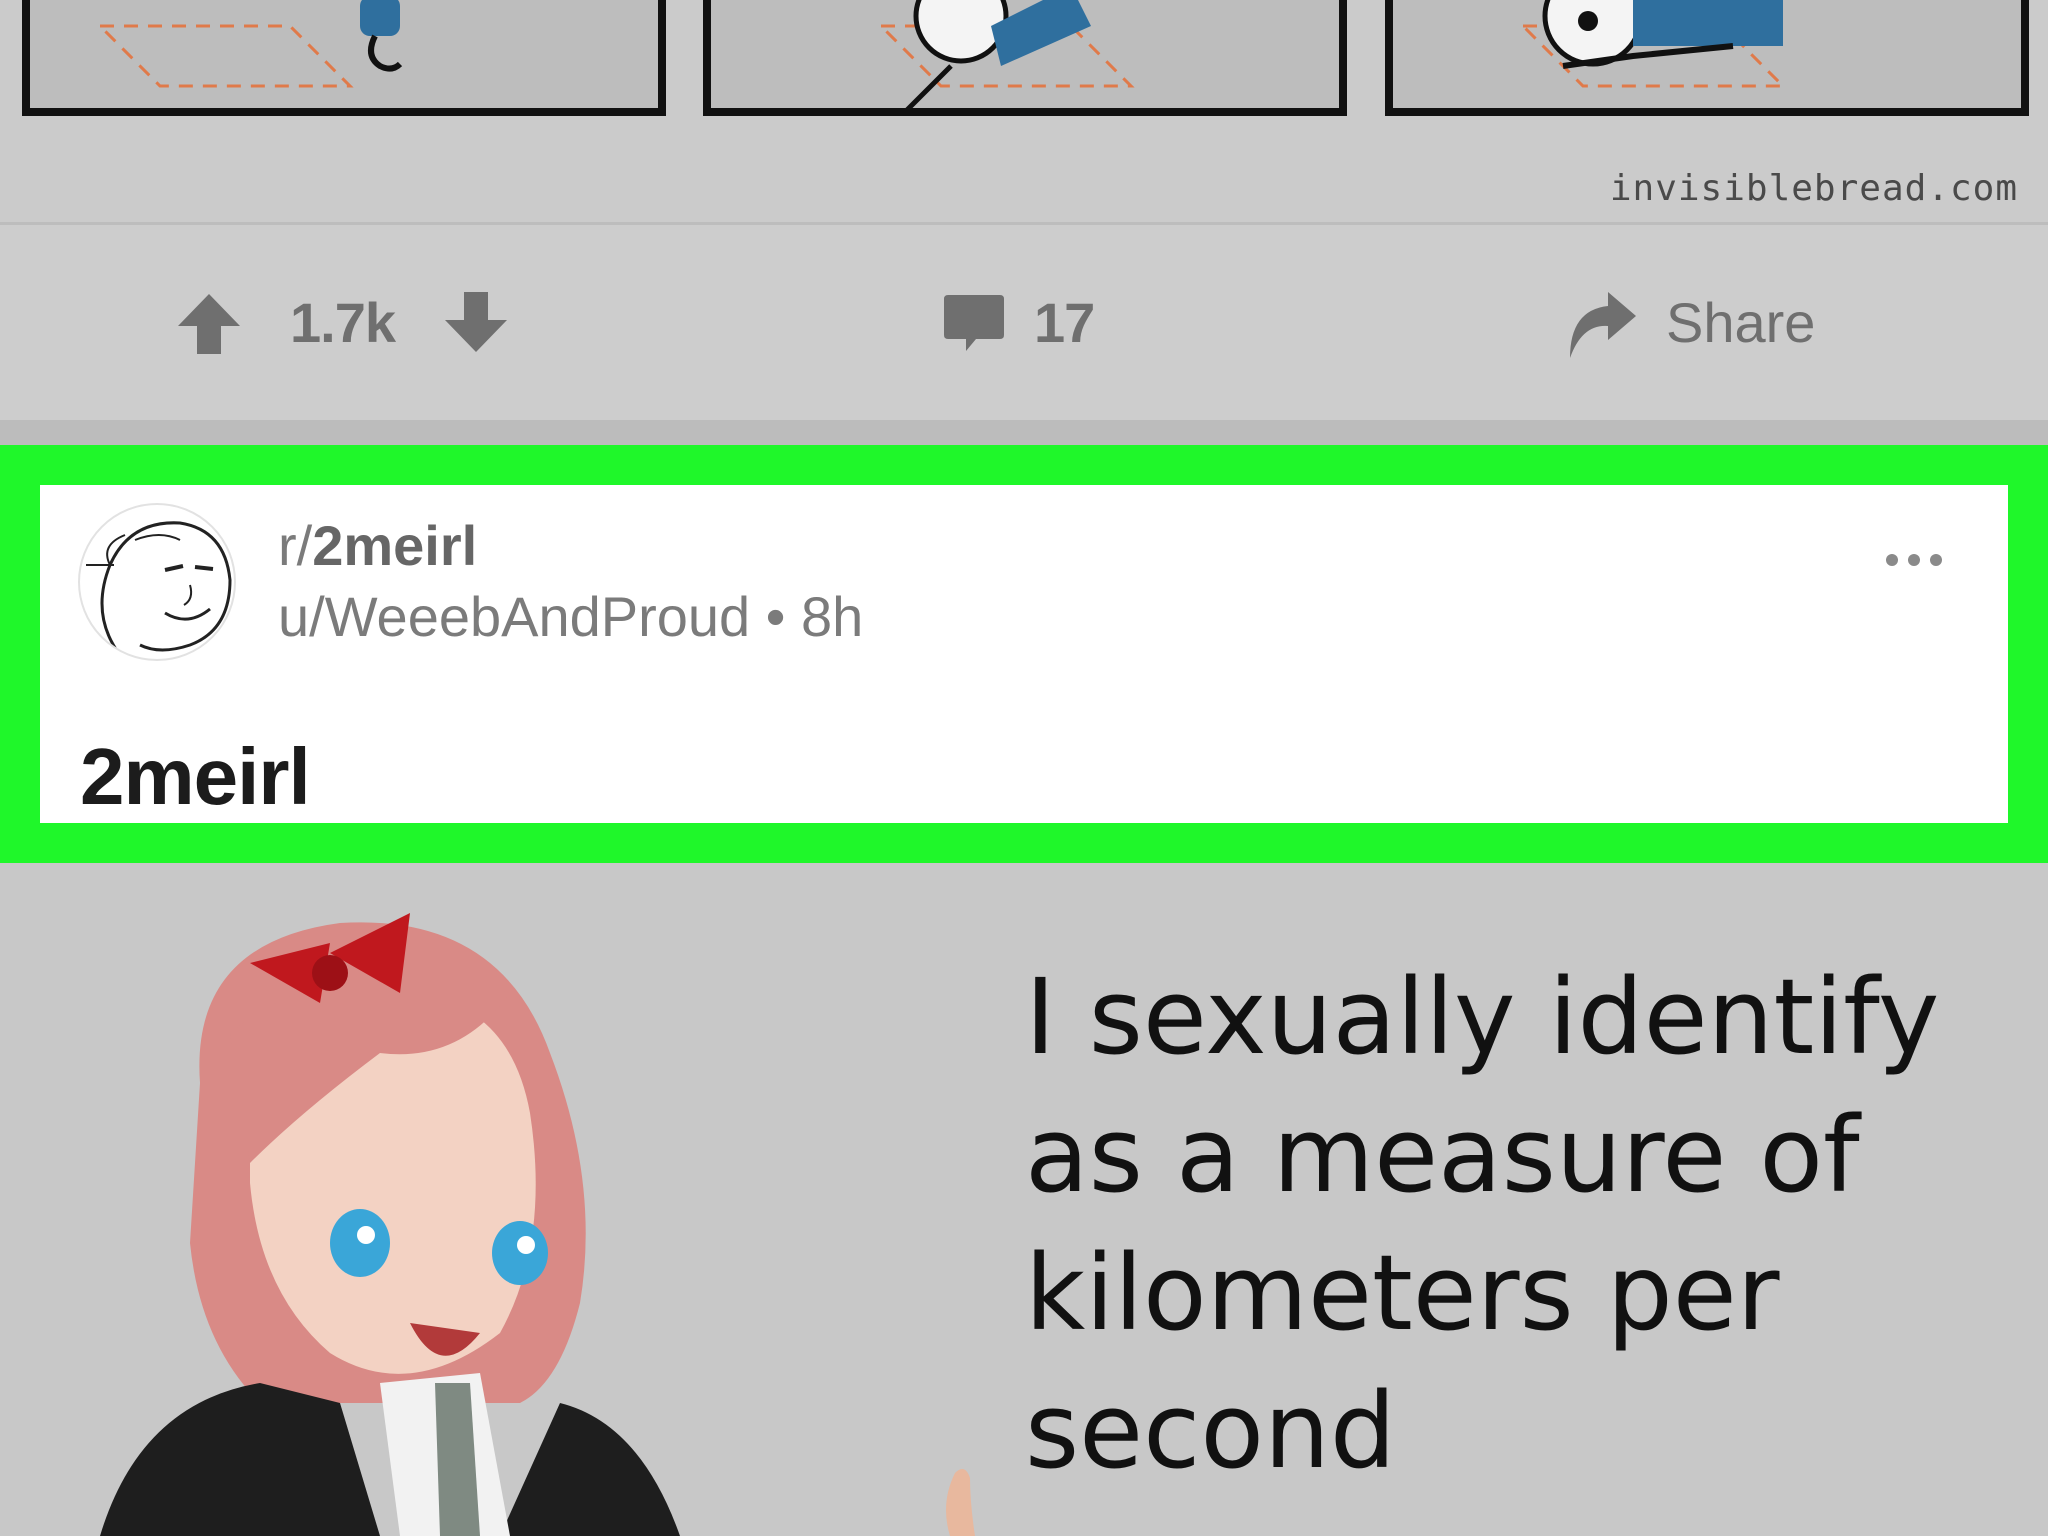 This screenshot has height=1536, width=2048. I want to click on post-title: 2meirl, so click(195, 777).